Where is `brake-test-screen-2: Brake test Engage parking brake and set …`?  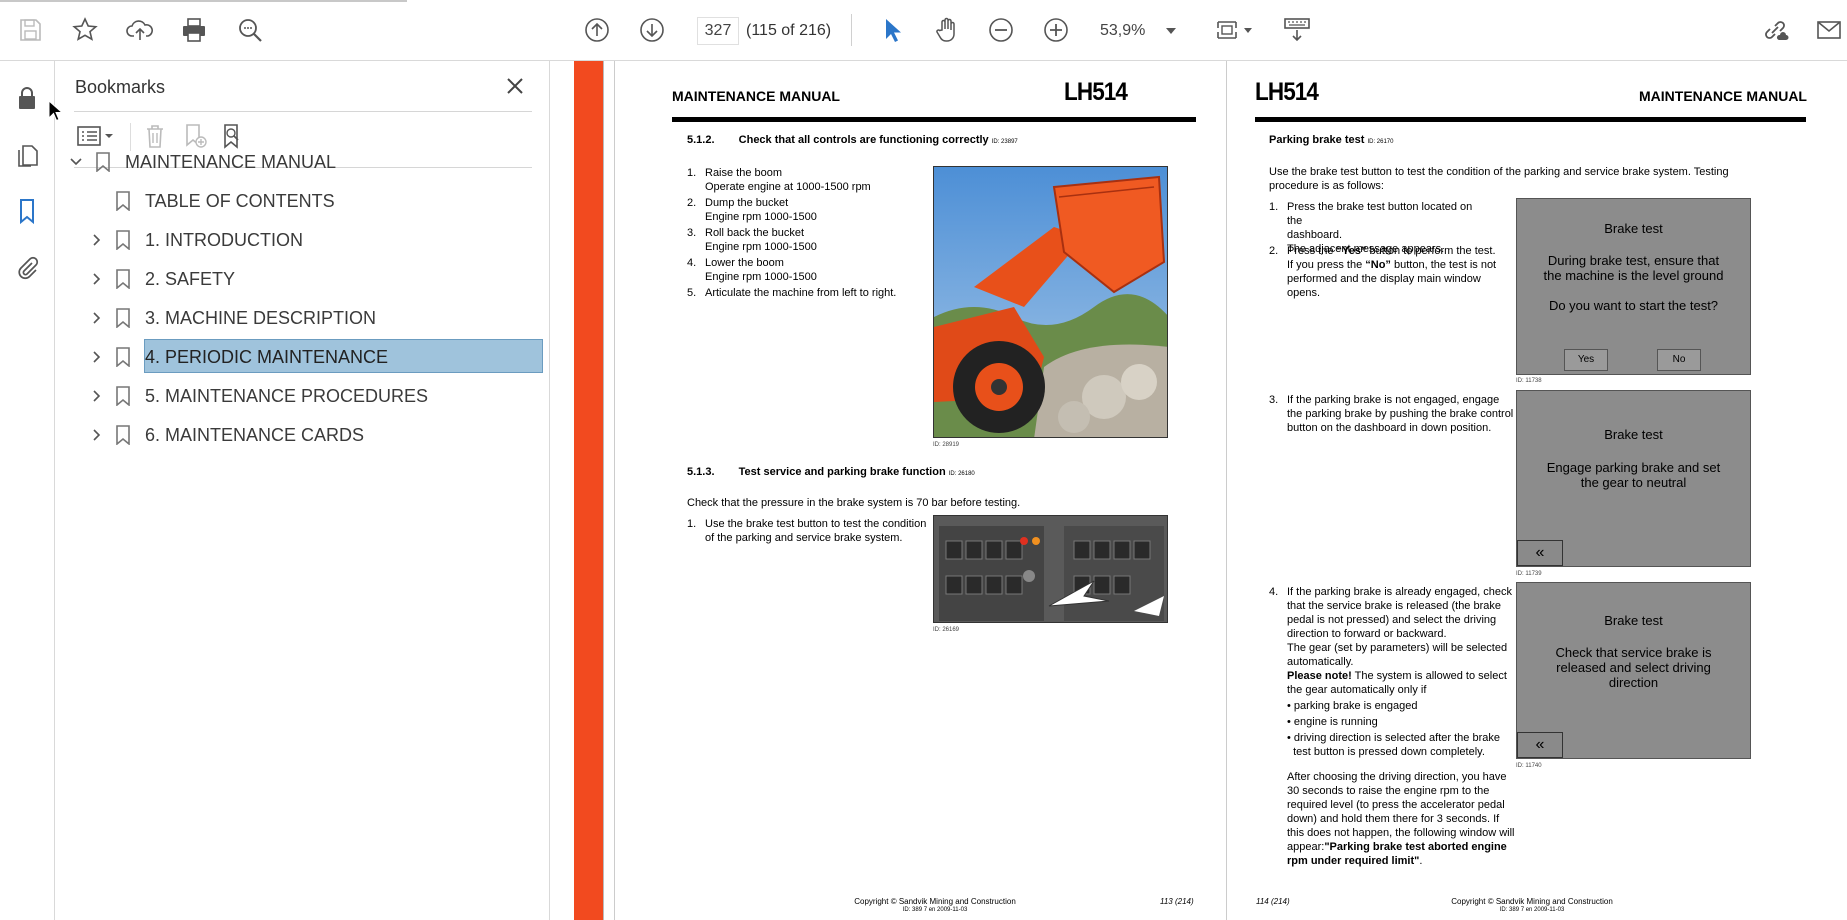 brake-test-screen-2: Brake test Engage parking brake and set … is located at coordinates (1633, 478).